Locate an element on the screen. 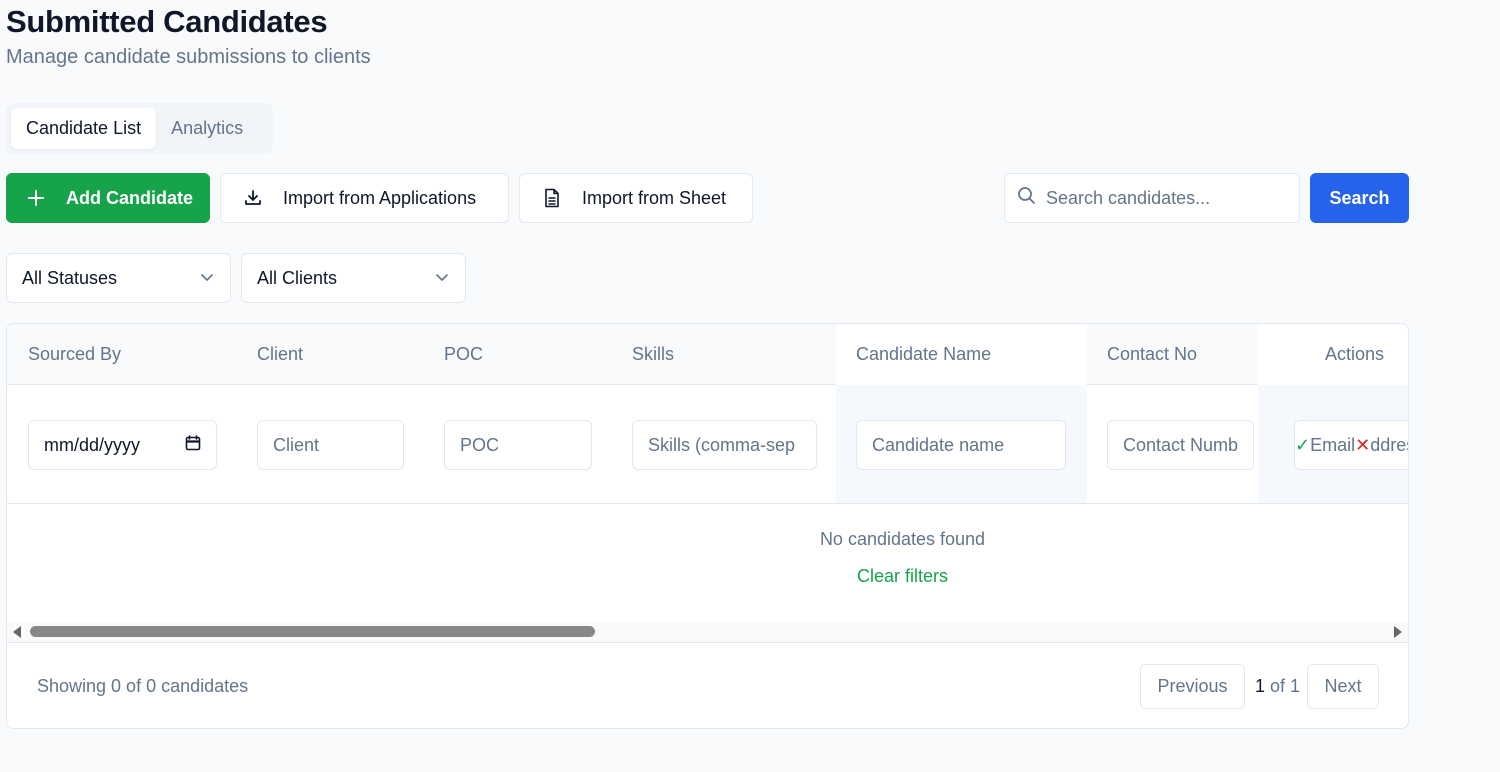 The width and height of the screenshot is (1500, 772). email-filter-input: ✓Email✕ddres is located at coordinates (1351, 445).